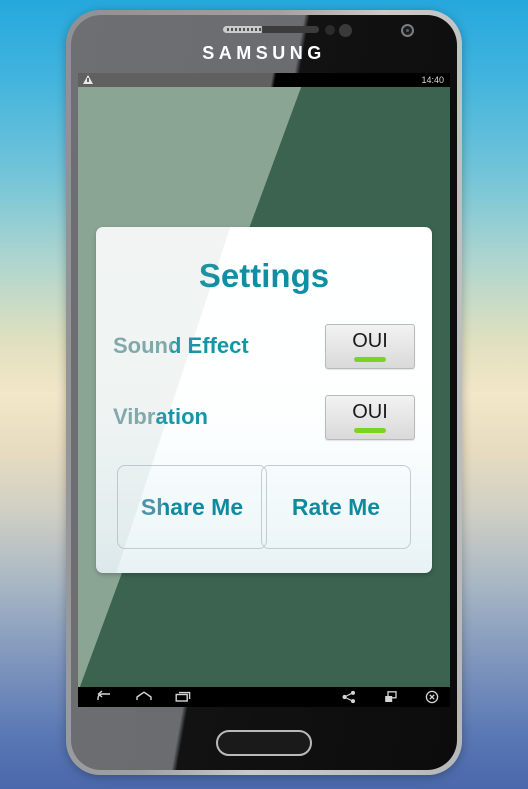 The height and width of the screenshot is (789, 528). I want to click on share-me-button-label: Share Me, so click(192, 506).